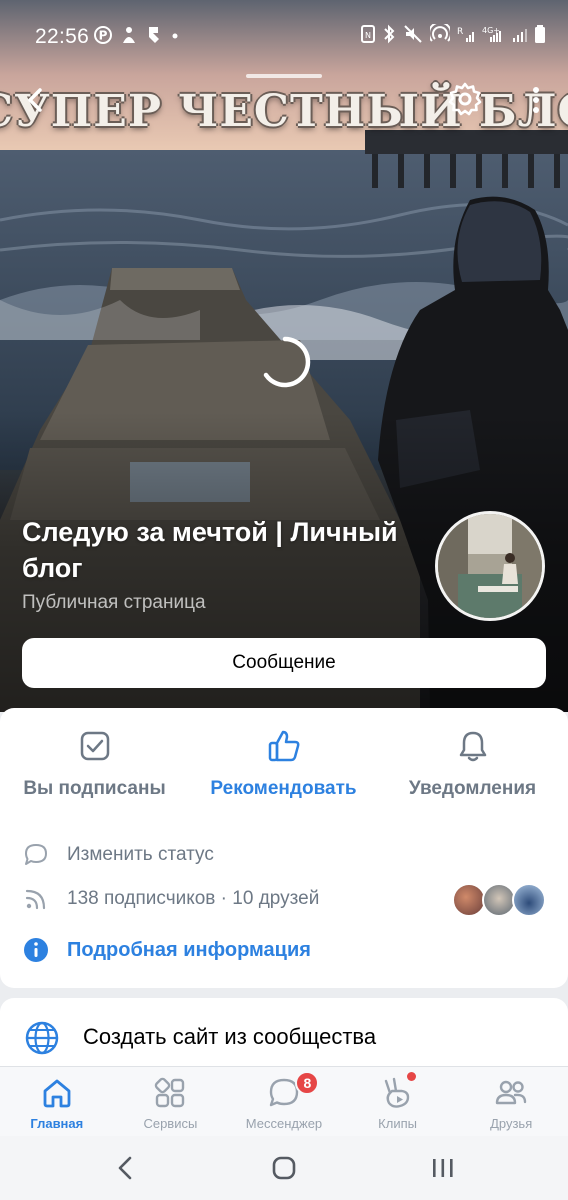 This screenshot has height=1200, width=568. Describe the element at coordinates (210, 550) in the screenshot. I see `group-title: Следую за мечтой | Личный блог` at that location.